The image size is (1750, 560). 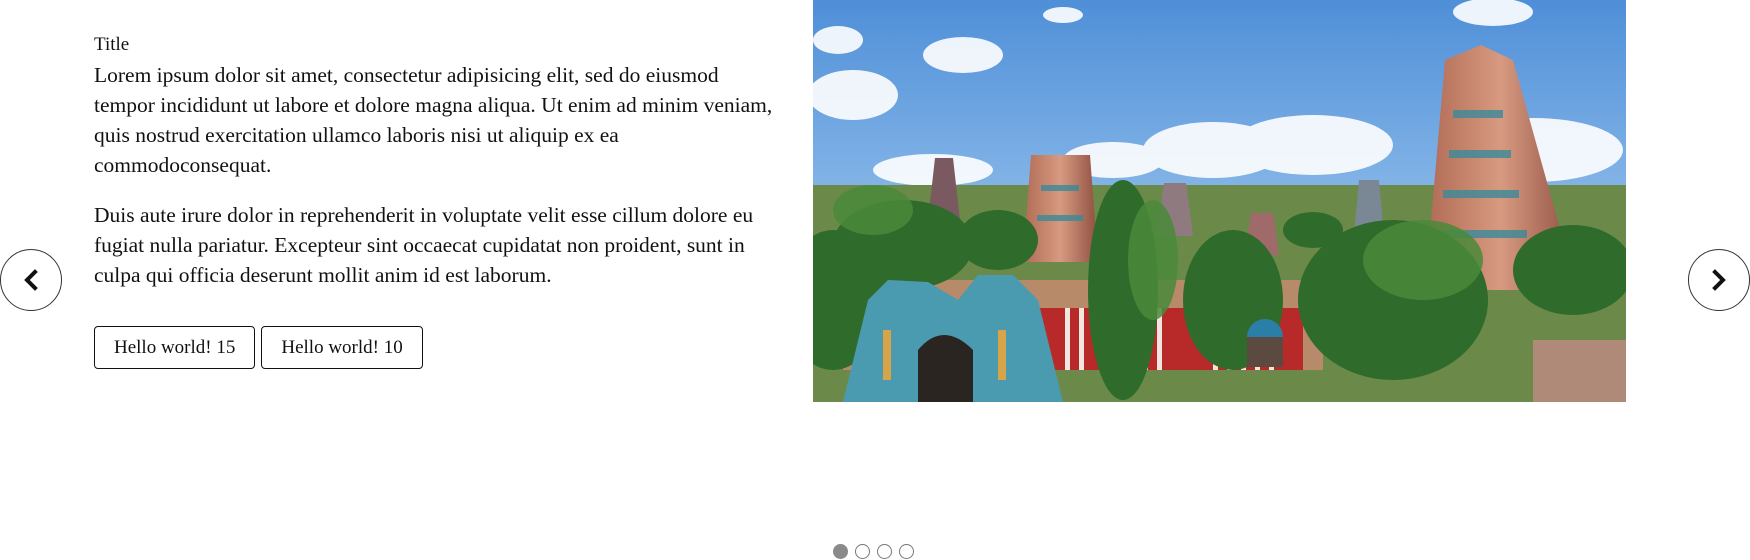 I want to click on hello-world-15-button: Hello world! 15, so click(x=175, y=347).